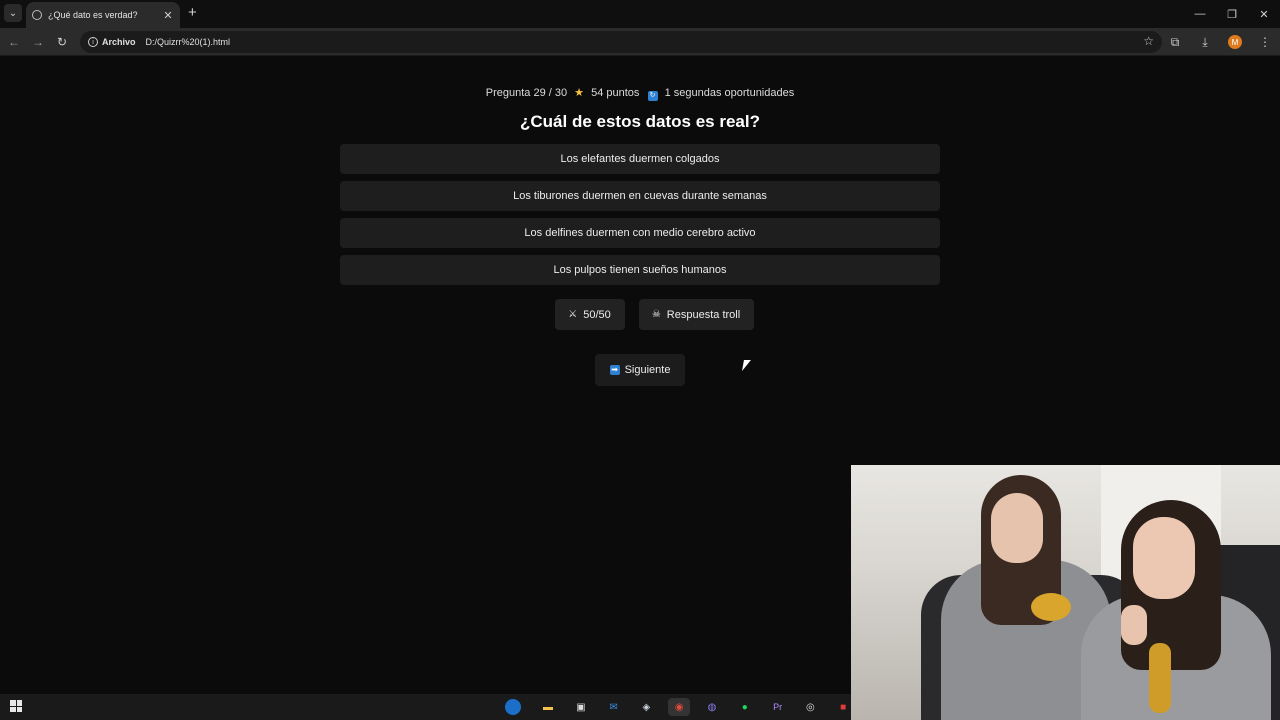 This screenshot has width=1280, height=720. What do you see at coordinates (1264, 14) in the screenshot?
I see `close-window-button: ✕` at bounding box center [1264, 14].